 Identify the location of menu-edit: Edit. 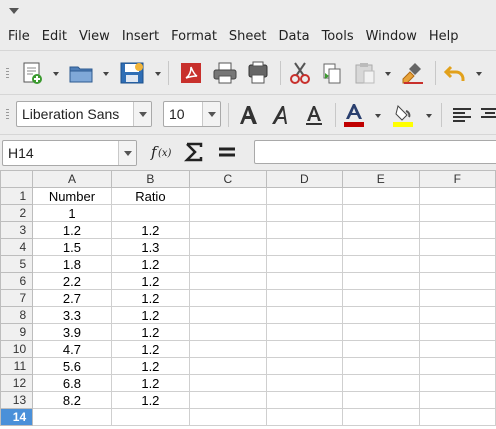
(54, 37).